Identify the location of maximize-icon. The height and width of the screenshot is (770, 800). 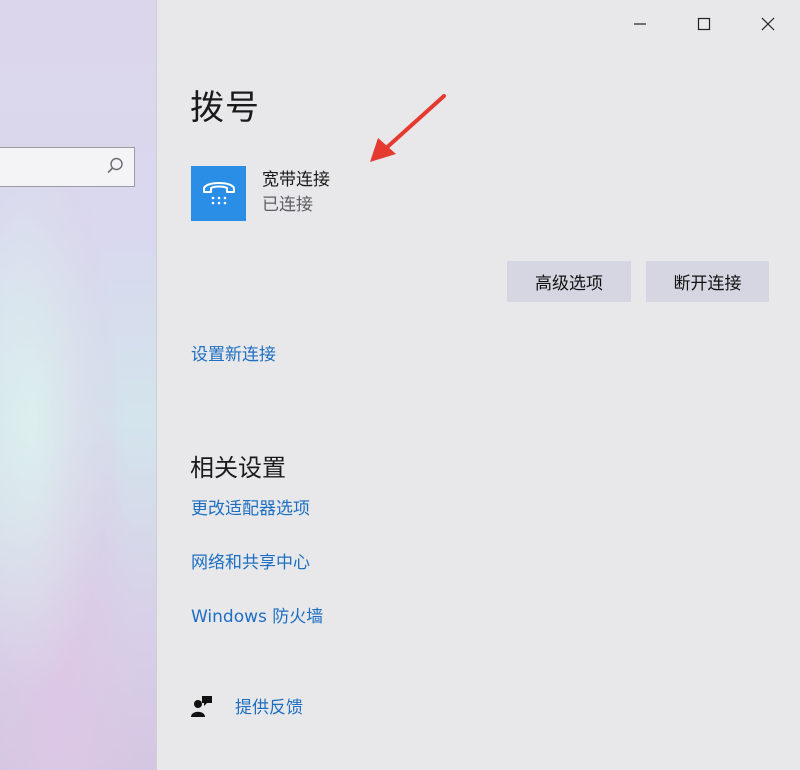
(704, 24).